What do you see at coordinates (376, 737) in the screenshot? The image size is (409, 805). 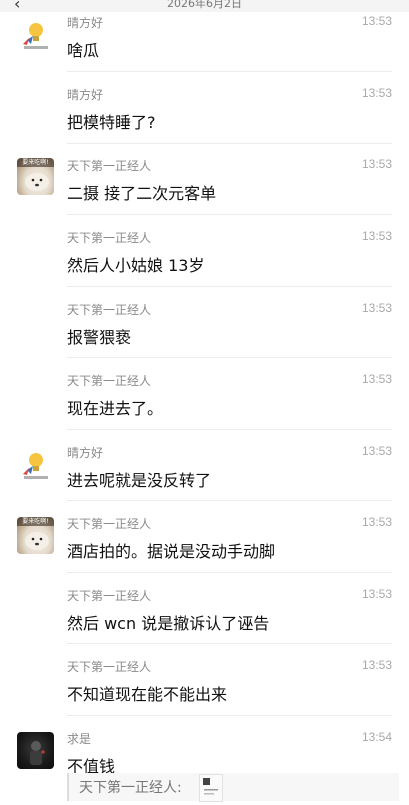 I see `message-time: 13:54` at bounding box center [376, 737].